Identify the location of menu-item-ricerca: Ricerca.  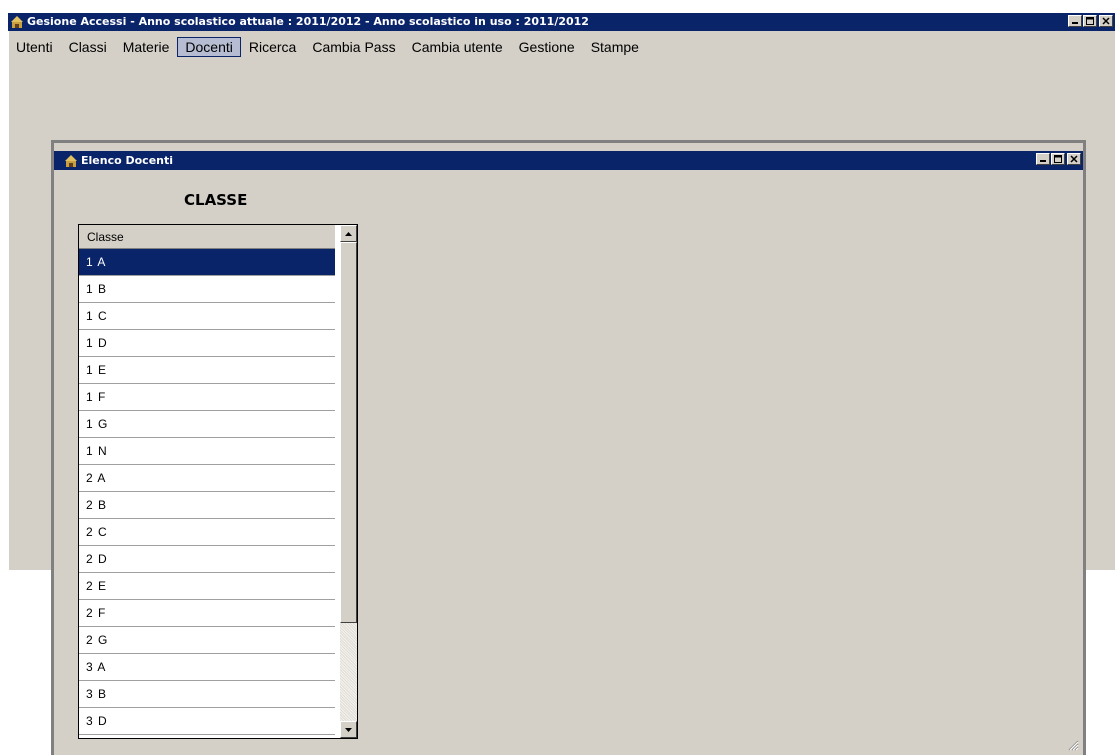
(272, 47).